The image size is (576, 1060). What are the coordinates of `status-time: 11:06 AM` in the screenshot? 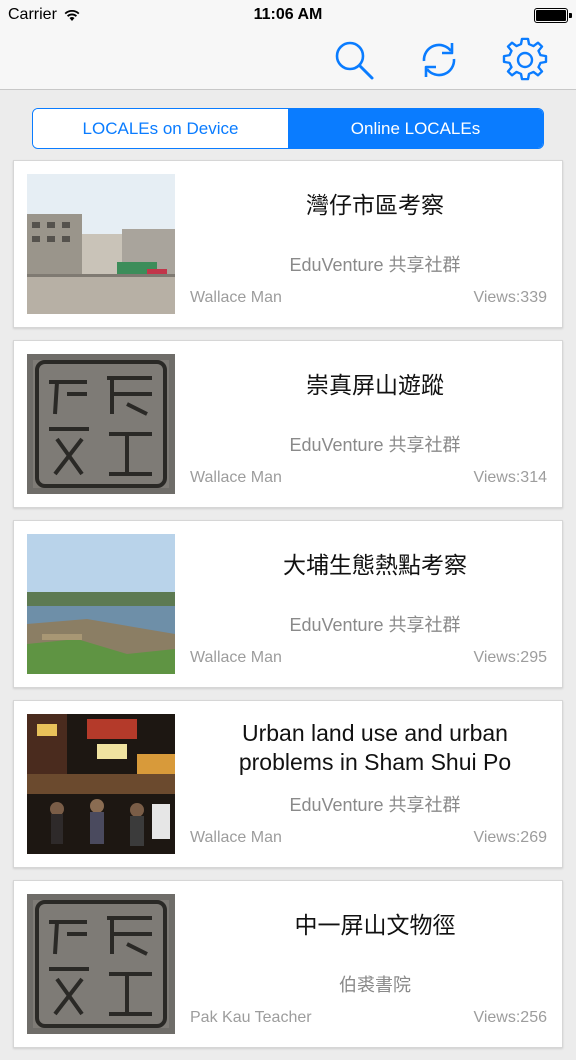 It's located at (288, 14).